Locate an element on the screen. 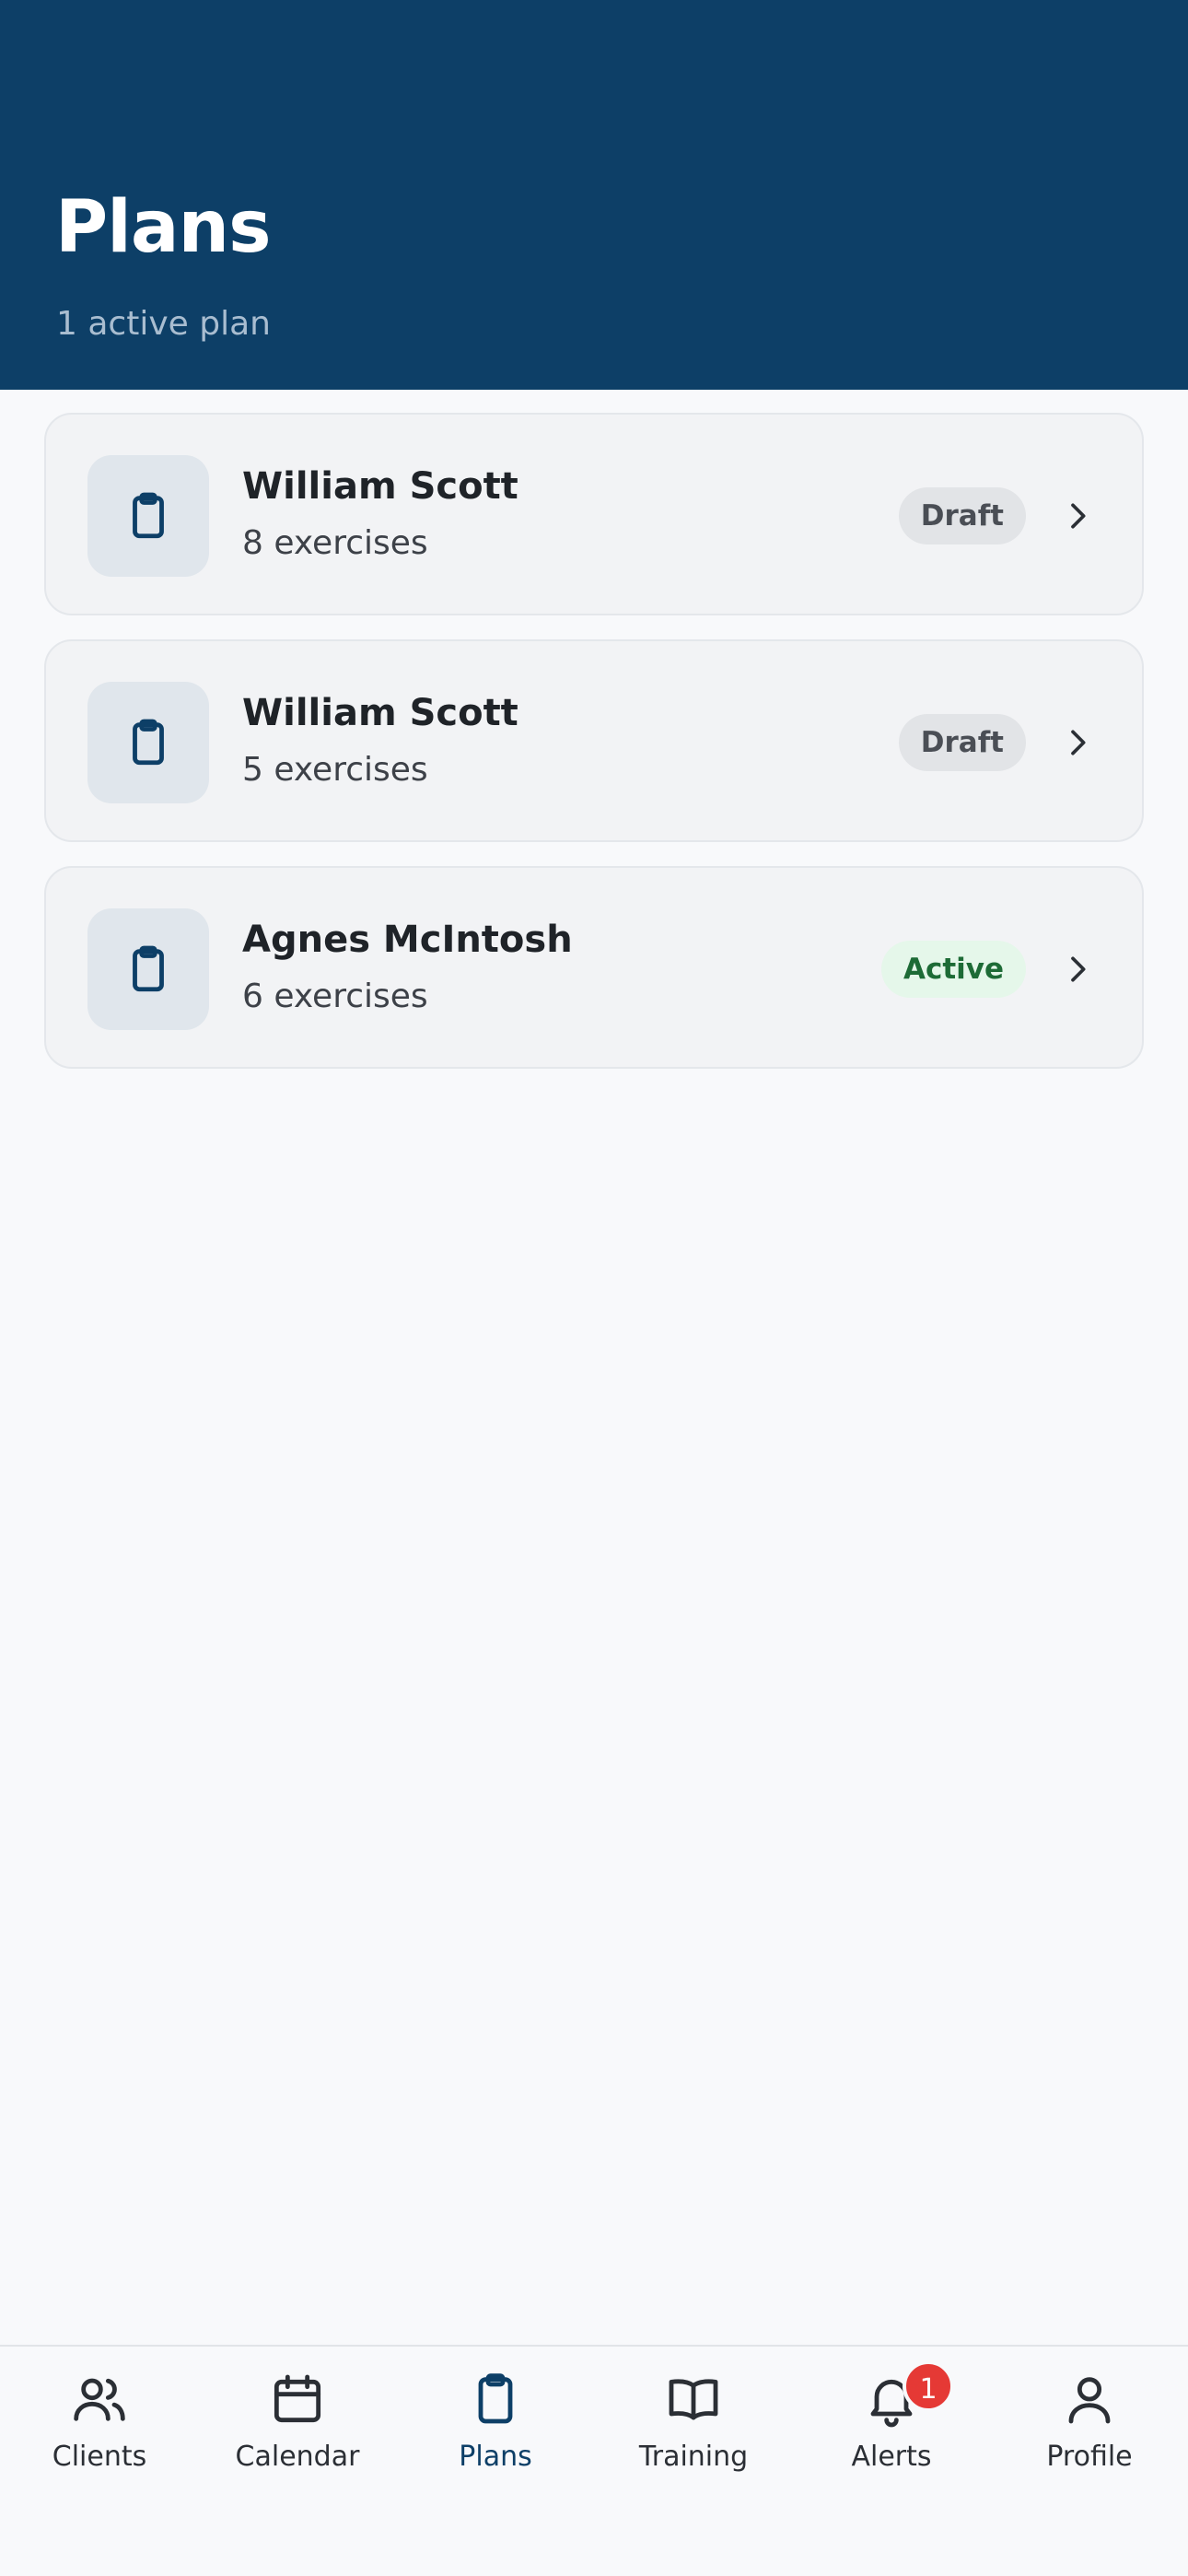  tab-label: Plans is located at coordinates (496, 2457).